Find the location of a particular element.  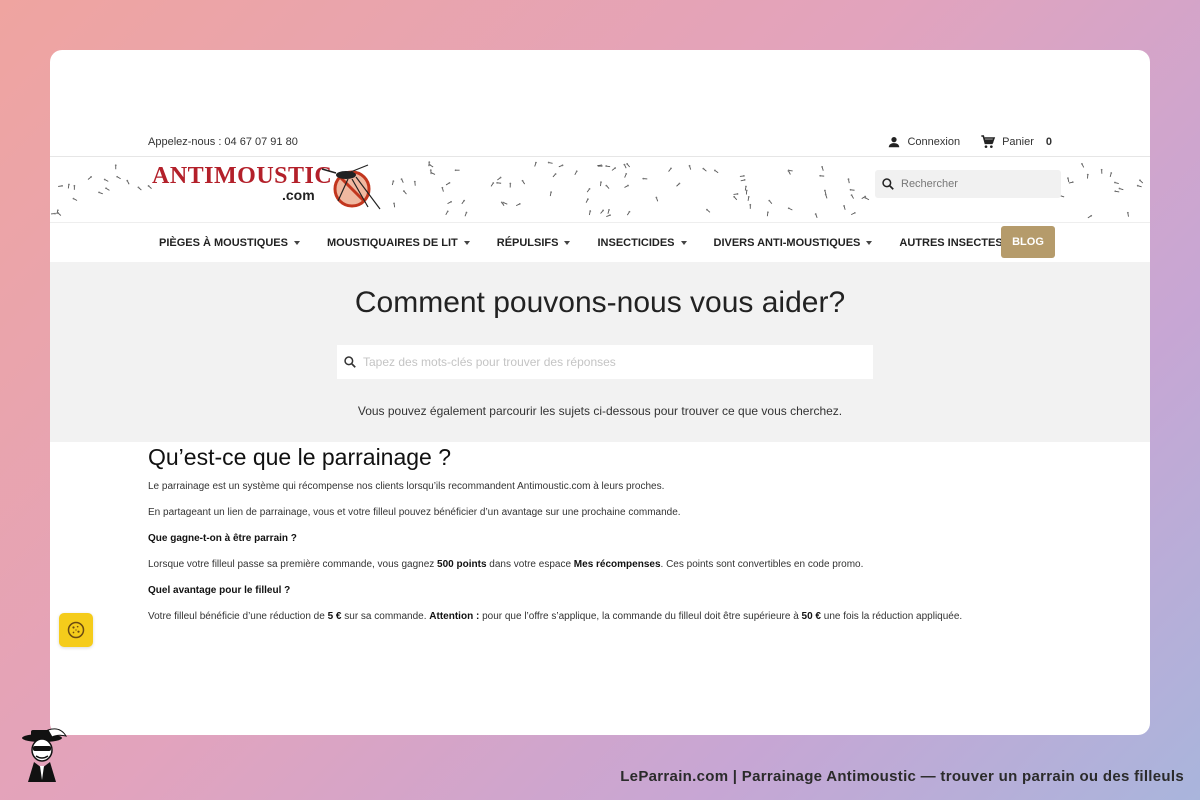

nav-item-label: Divers anti-moustiques is located at coordinates (787, 242).